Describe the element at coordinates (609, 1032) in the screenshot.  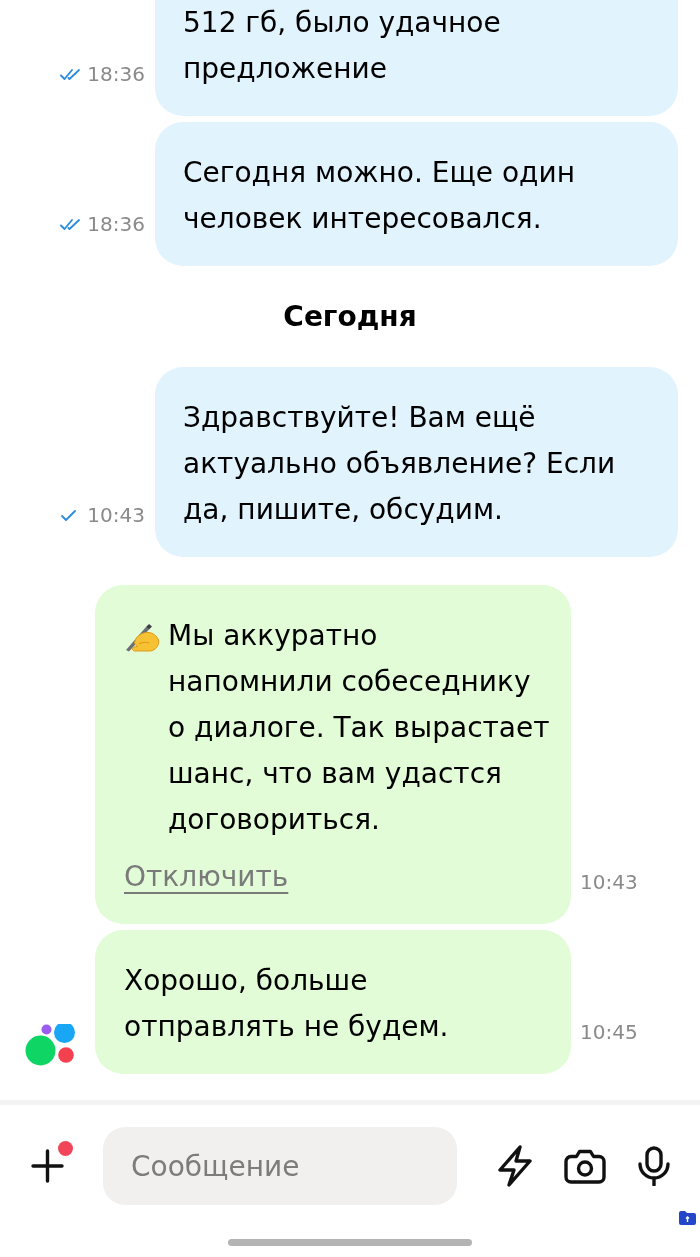
I see `message-time: 10:45` at that location.